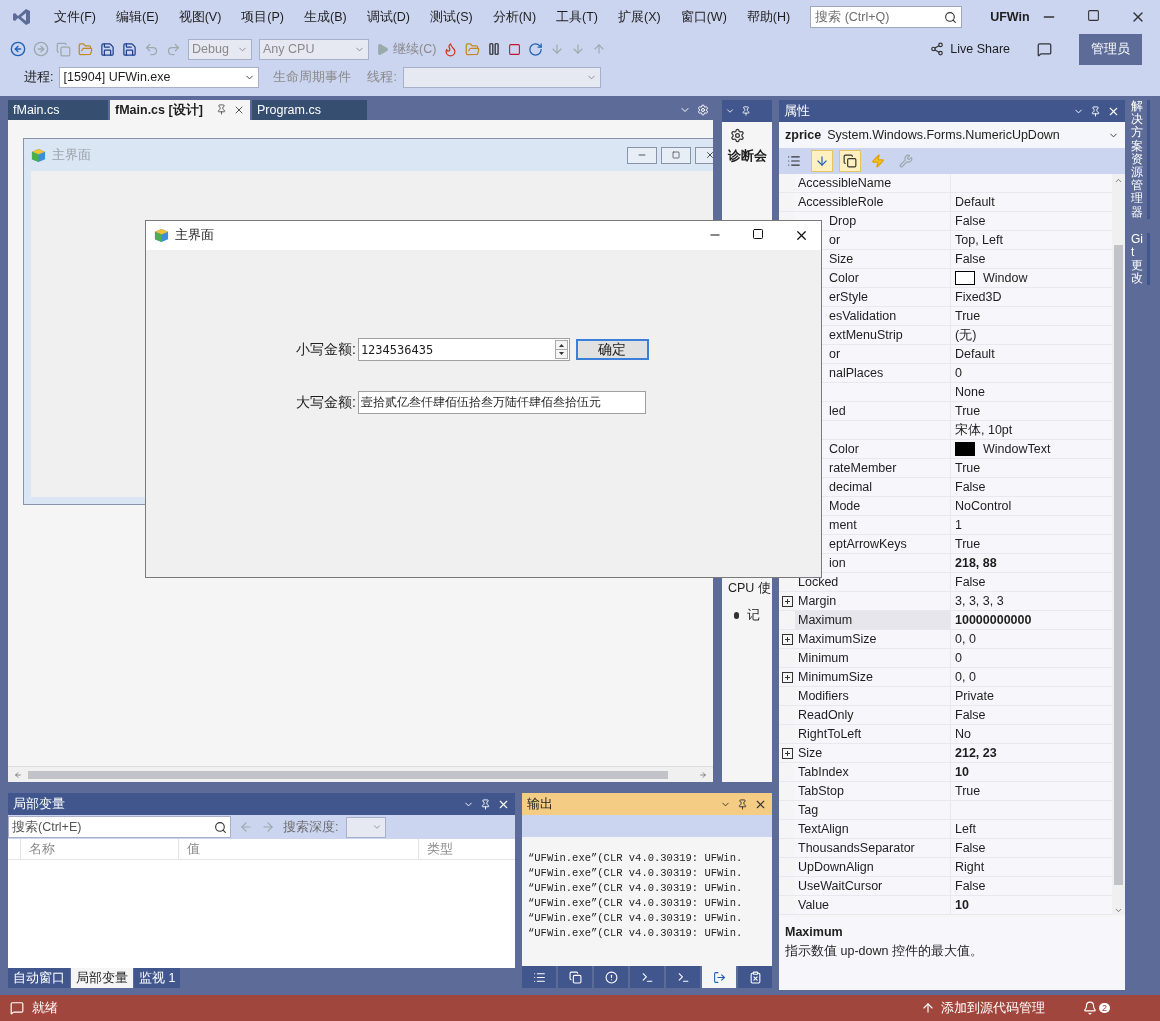 The width and height of the screenshot is (1160, 1021). Describe the element at coordinates (945, 696) in the screenshot. I see `property-row: Modifiers Private` at that location.